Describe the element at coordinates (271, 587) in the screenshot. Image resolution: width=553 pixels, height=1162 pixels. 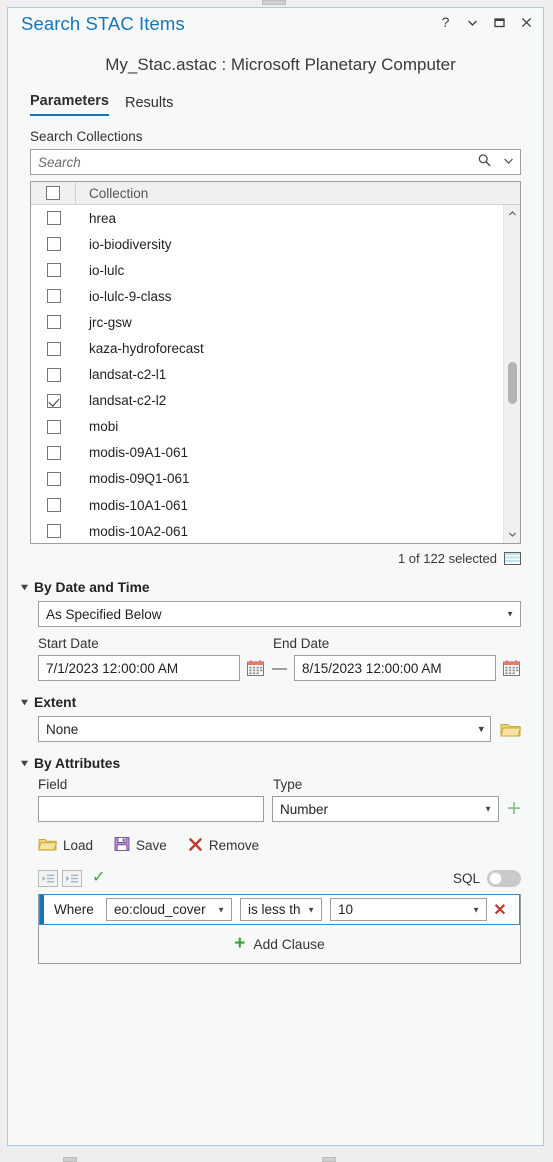
I see `section-header-by-date-and-time: ▾ By Date and Time` at that location.